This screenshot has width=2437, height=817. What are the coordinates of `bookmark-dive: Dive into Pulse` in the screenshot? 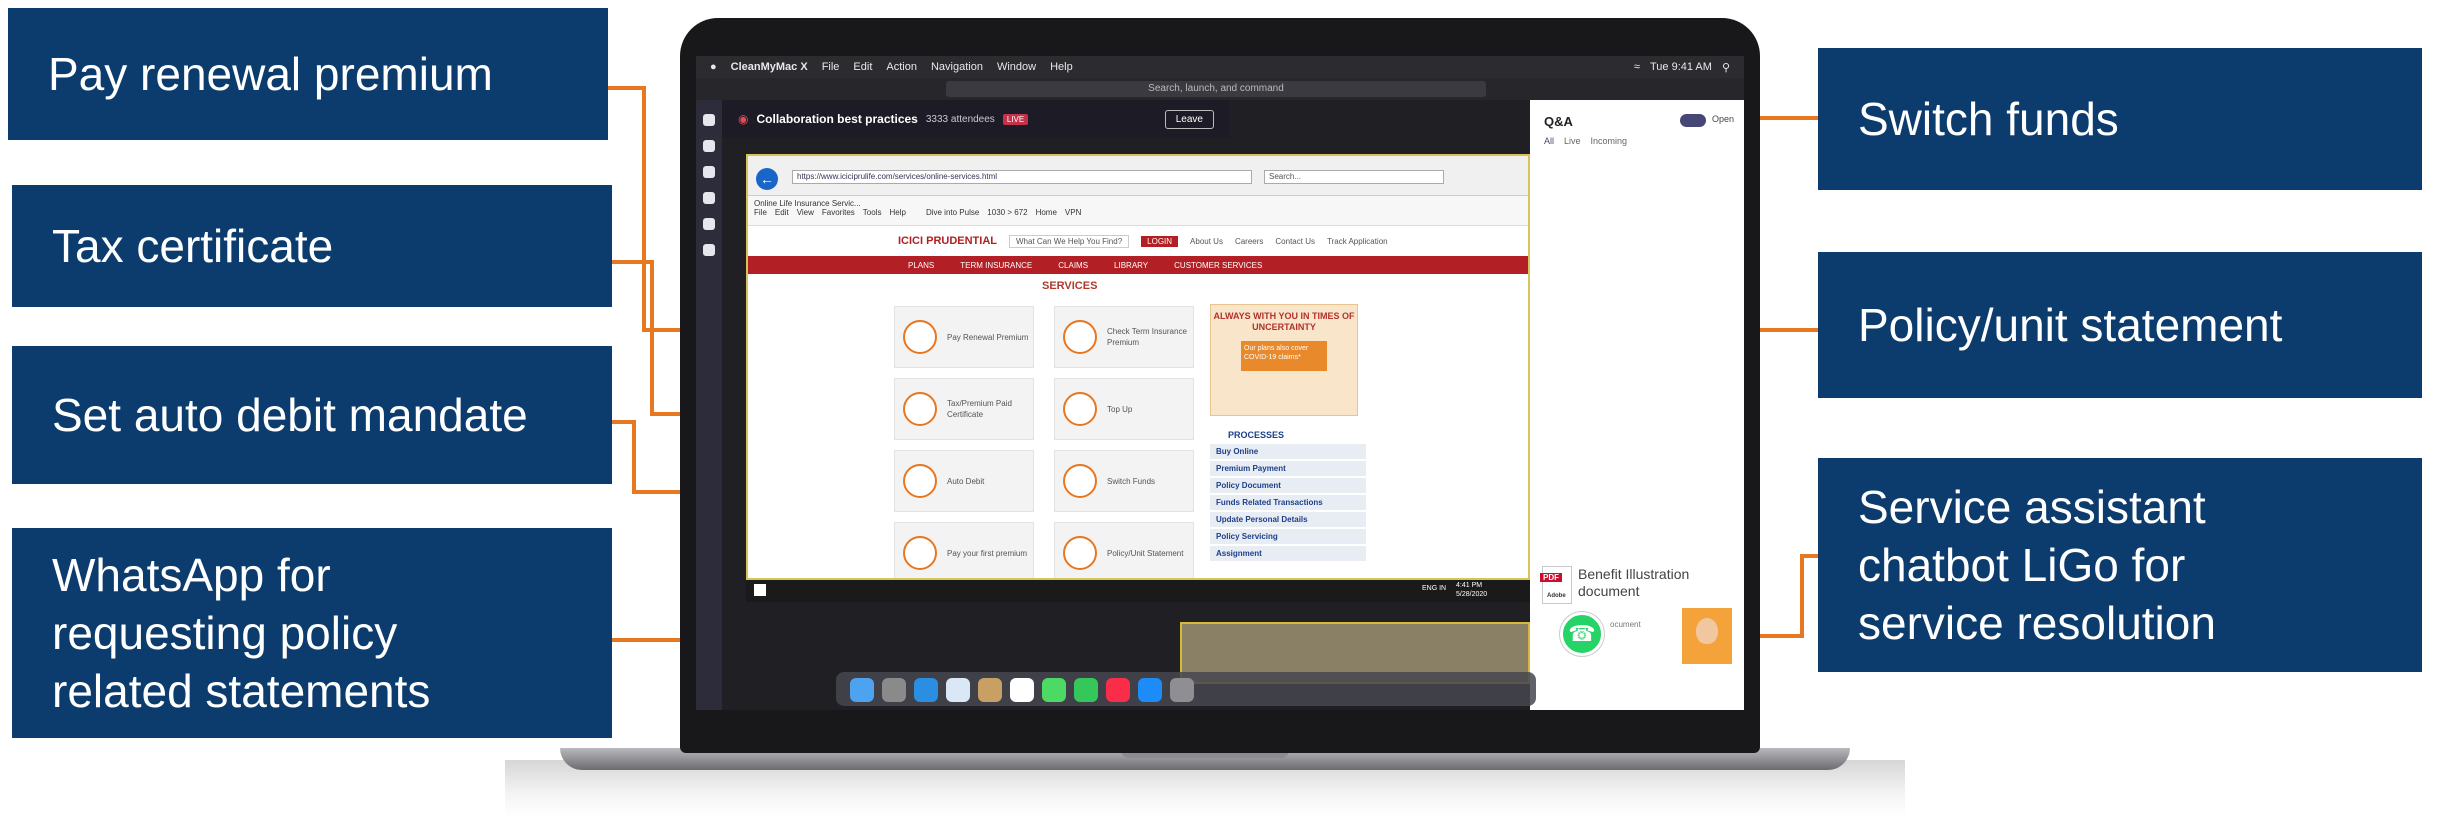 It's located at (952, 212).